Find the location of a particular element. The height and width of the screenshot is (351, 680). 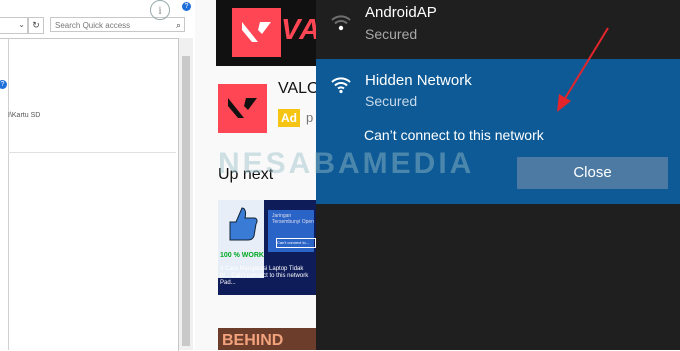

video-thumbnail: BEHIND is located at coordinates (267, 339).